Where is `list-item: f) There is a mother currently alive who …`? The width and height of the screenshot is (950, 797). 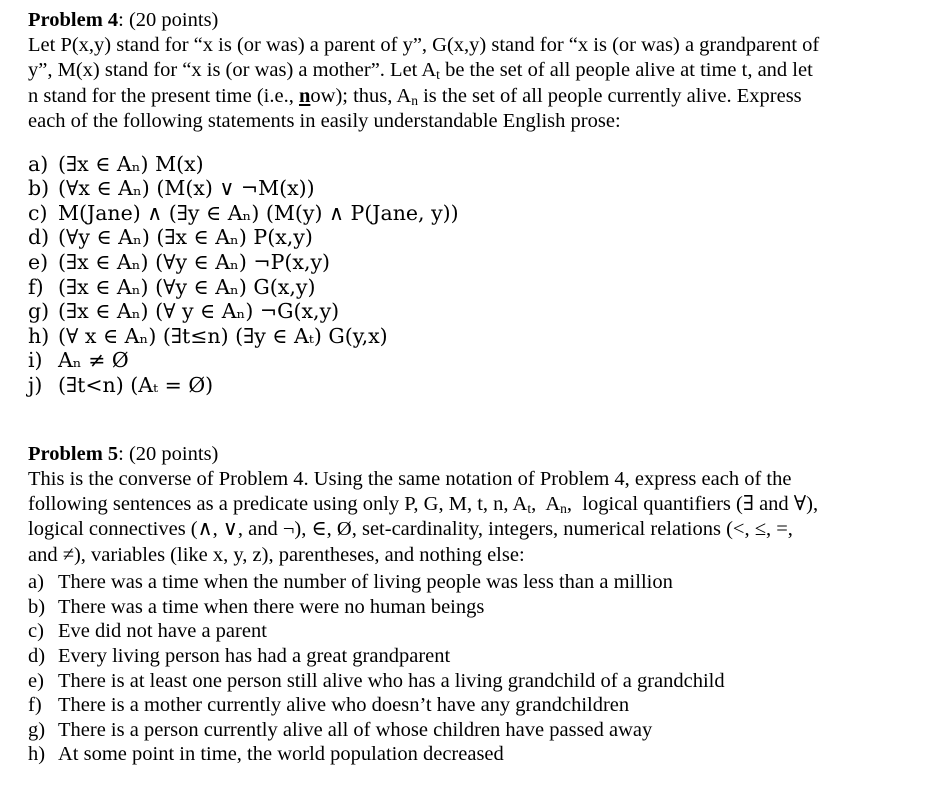
list-item: f) There is a mother currently alive who … is located at coordinates (480, 705).